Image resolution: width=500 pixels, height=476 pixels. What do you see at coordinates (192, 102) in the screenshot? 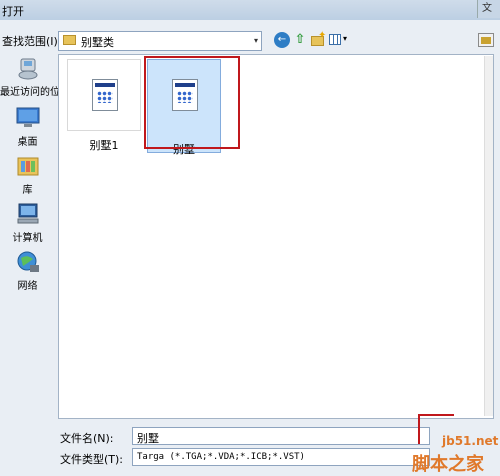
I see `highlight-box` at bounding box center [192, 102].